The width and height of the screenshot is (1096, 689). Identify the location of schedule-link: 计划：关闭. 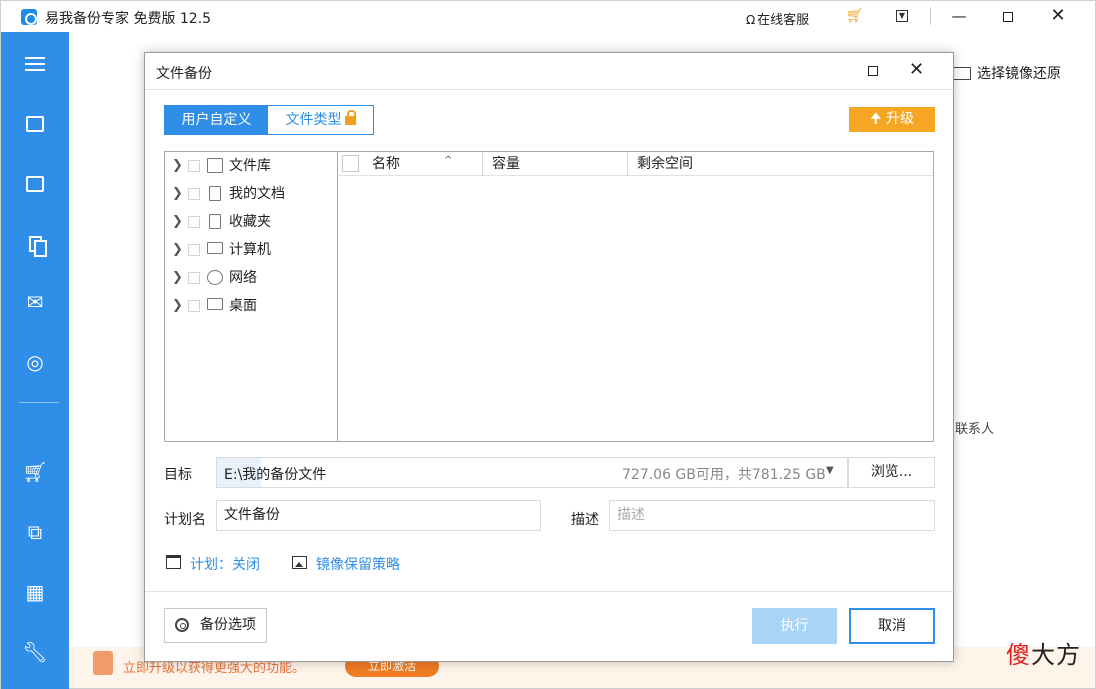
(225, 564).